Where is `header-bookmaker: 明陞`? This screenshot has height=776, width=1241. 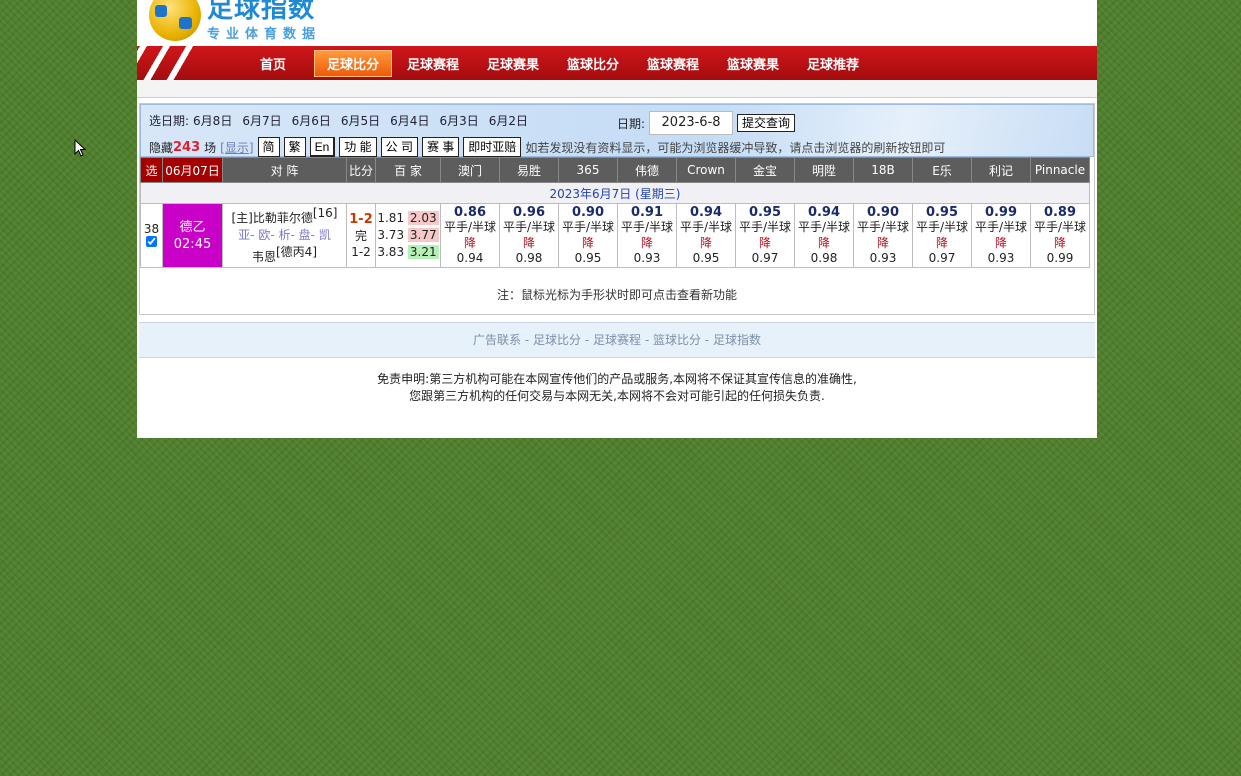
header-bookmaker: 明陞 is located at coordinates (824, 170).